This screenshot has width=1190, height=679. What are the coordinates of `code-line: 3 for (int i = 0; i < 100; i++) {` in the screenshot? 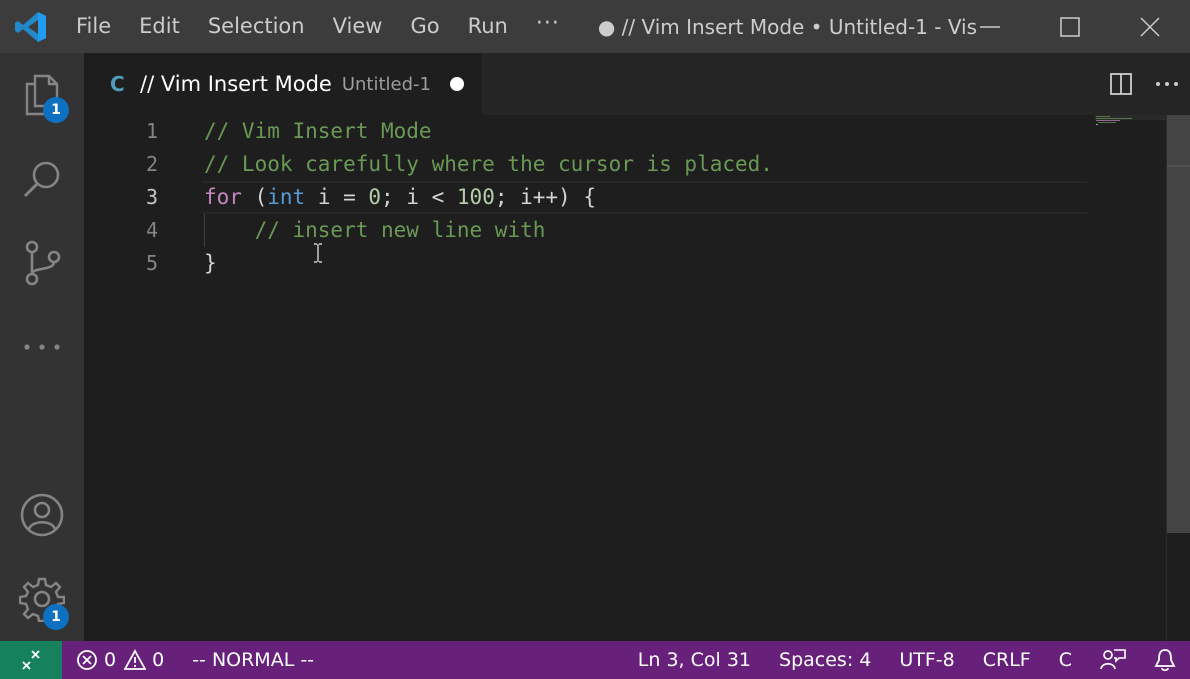 It's located at (585, 197).